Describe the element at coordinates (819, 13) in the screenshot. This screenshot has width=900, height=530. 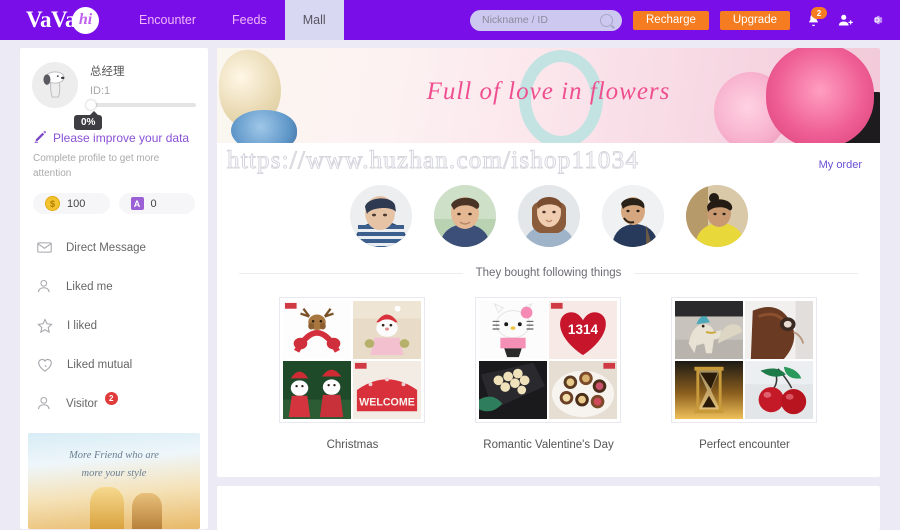
I see `notification-badge: 2` at that location.